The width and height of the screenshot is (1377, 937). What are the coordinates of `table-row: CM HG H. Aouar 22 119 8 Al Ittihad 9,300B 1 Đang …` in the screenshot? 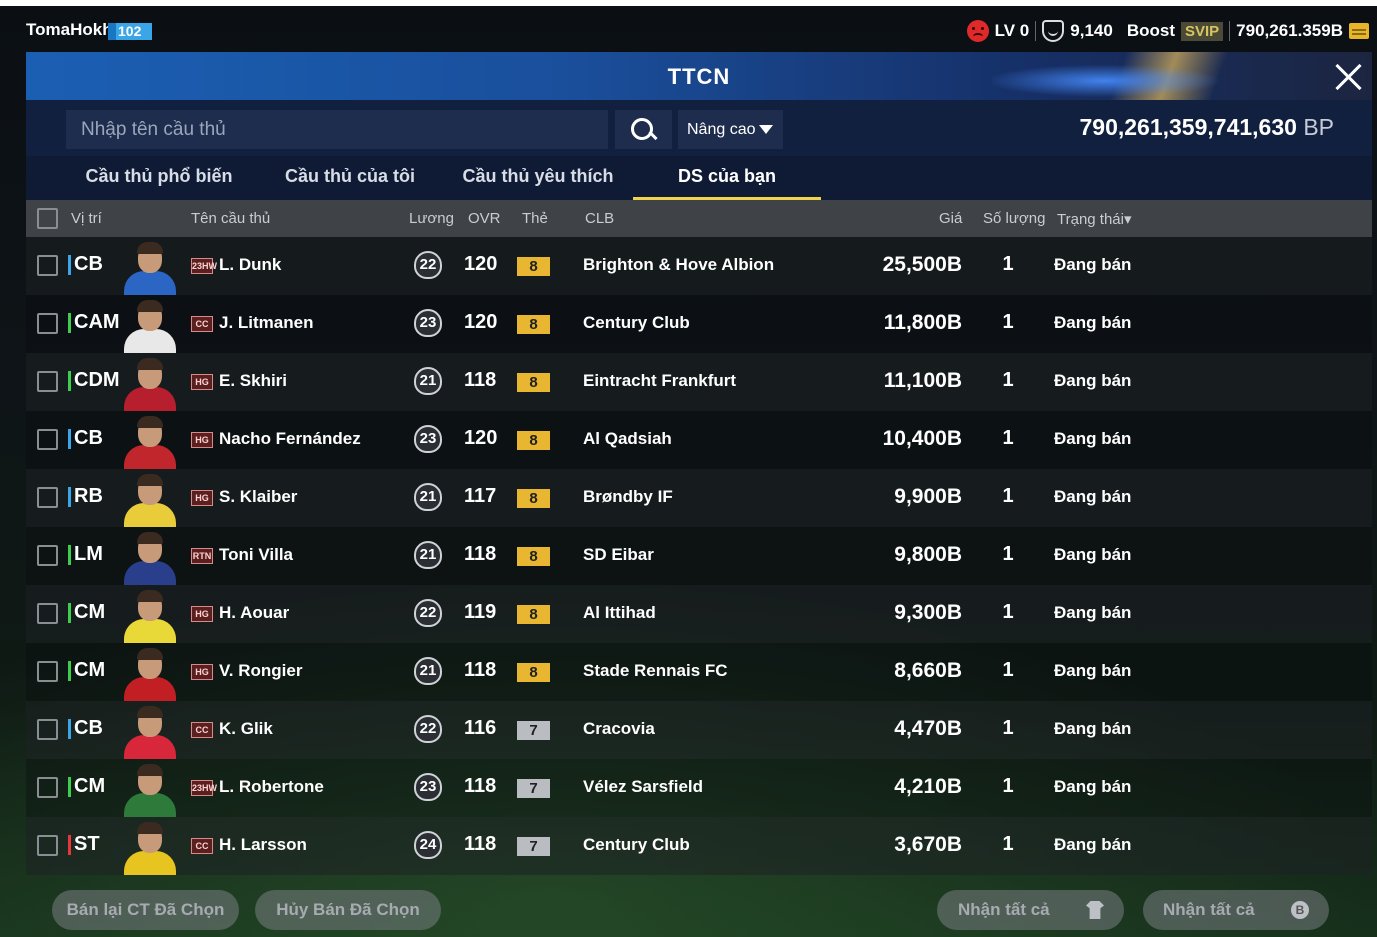 It's located at (699, 614).